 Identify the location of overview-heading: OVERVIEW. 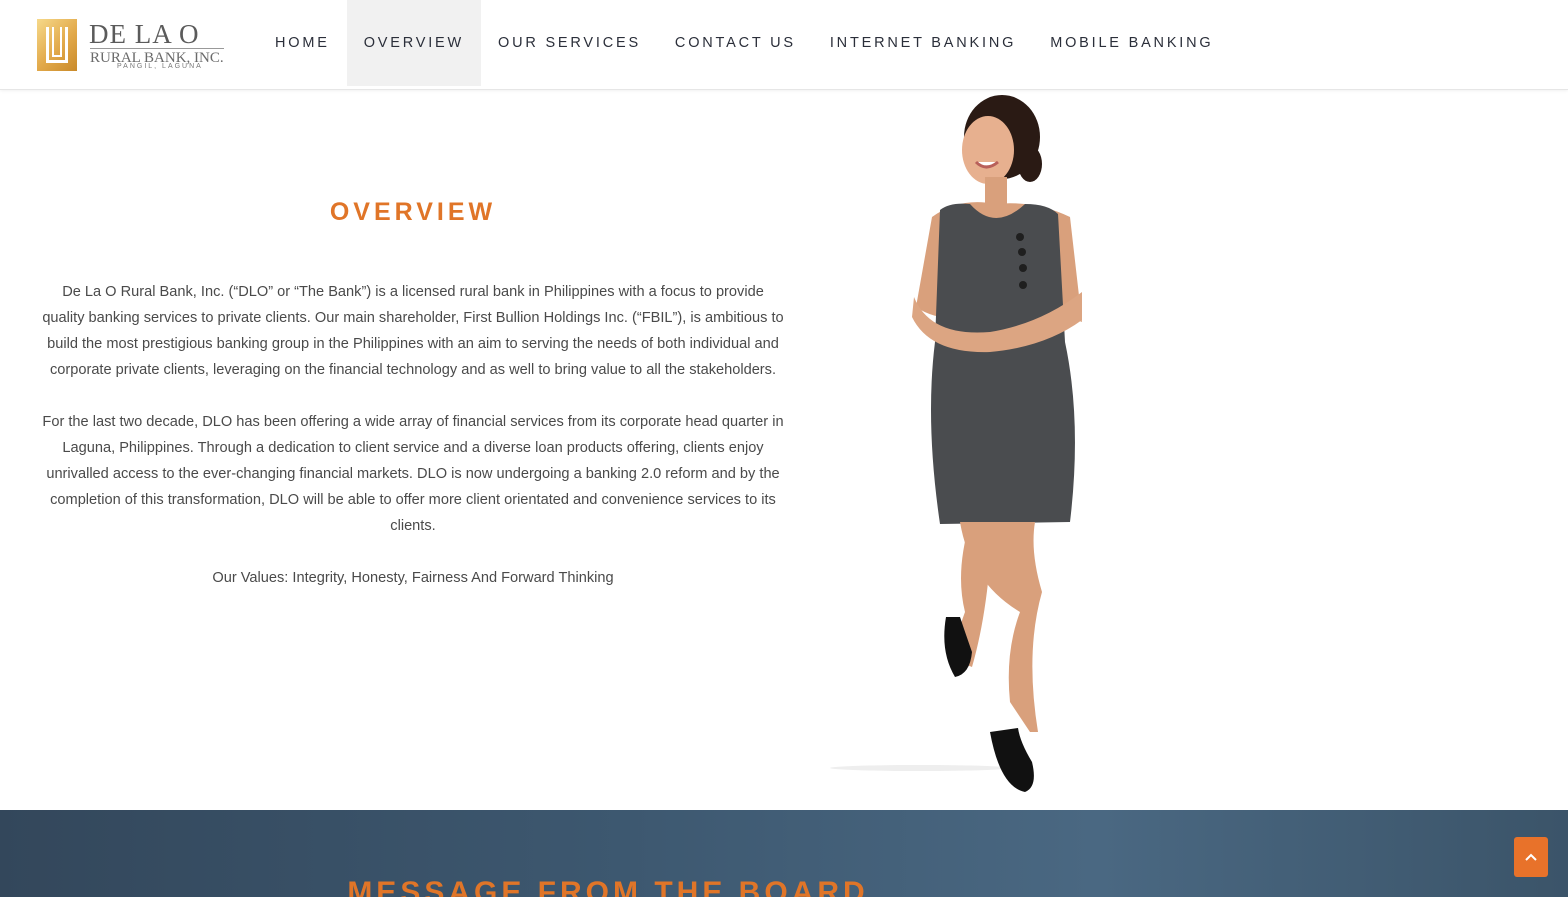
(413, 212).